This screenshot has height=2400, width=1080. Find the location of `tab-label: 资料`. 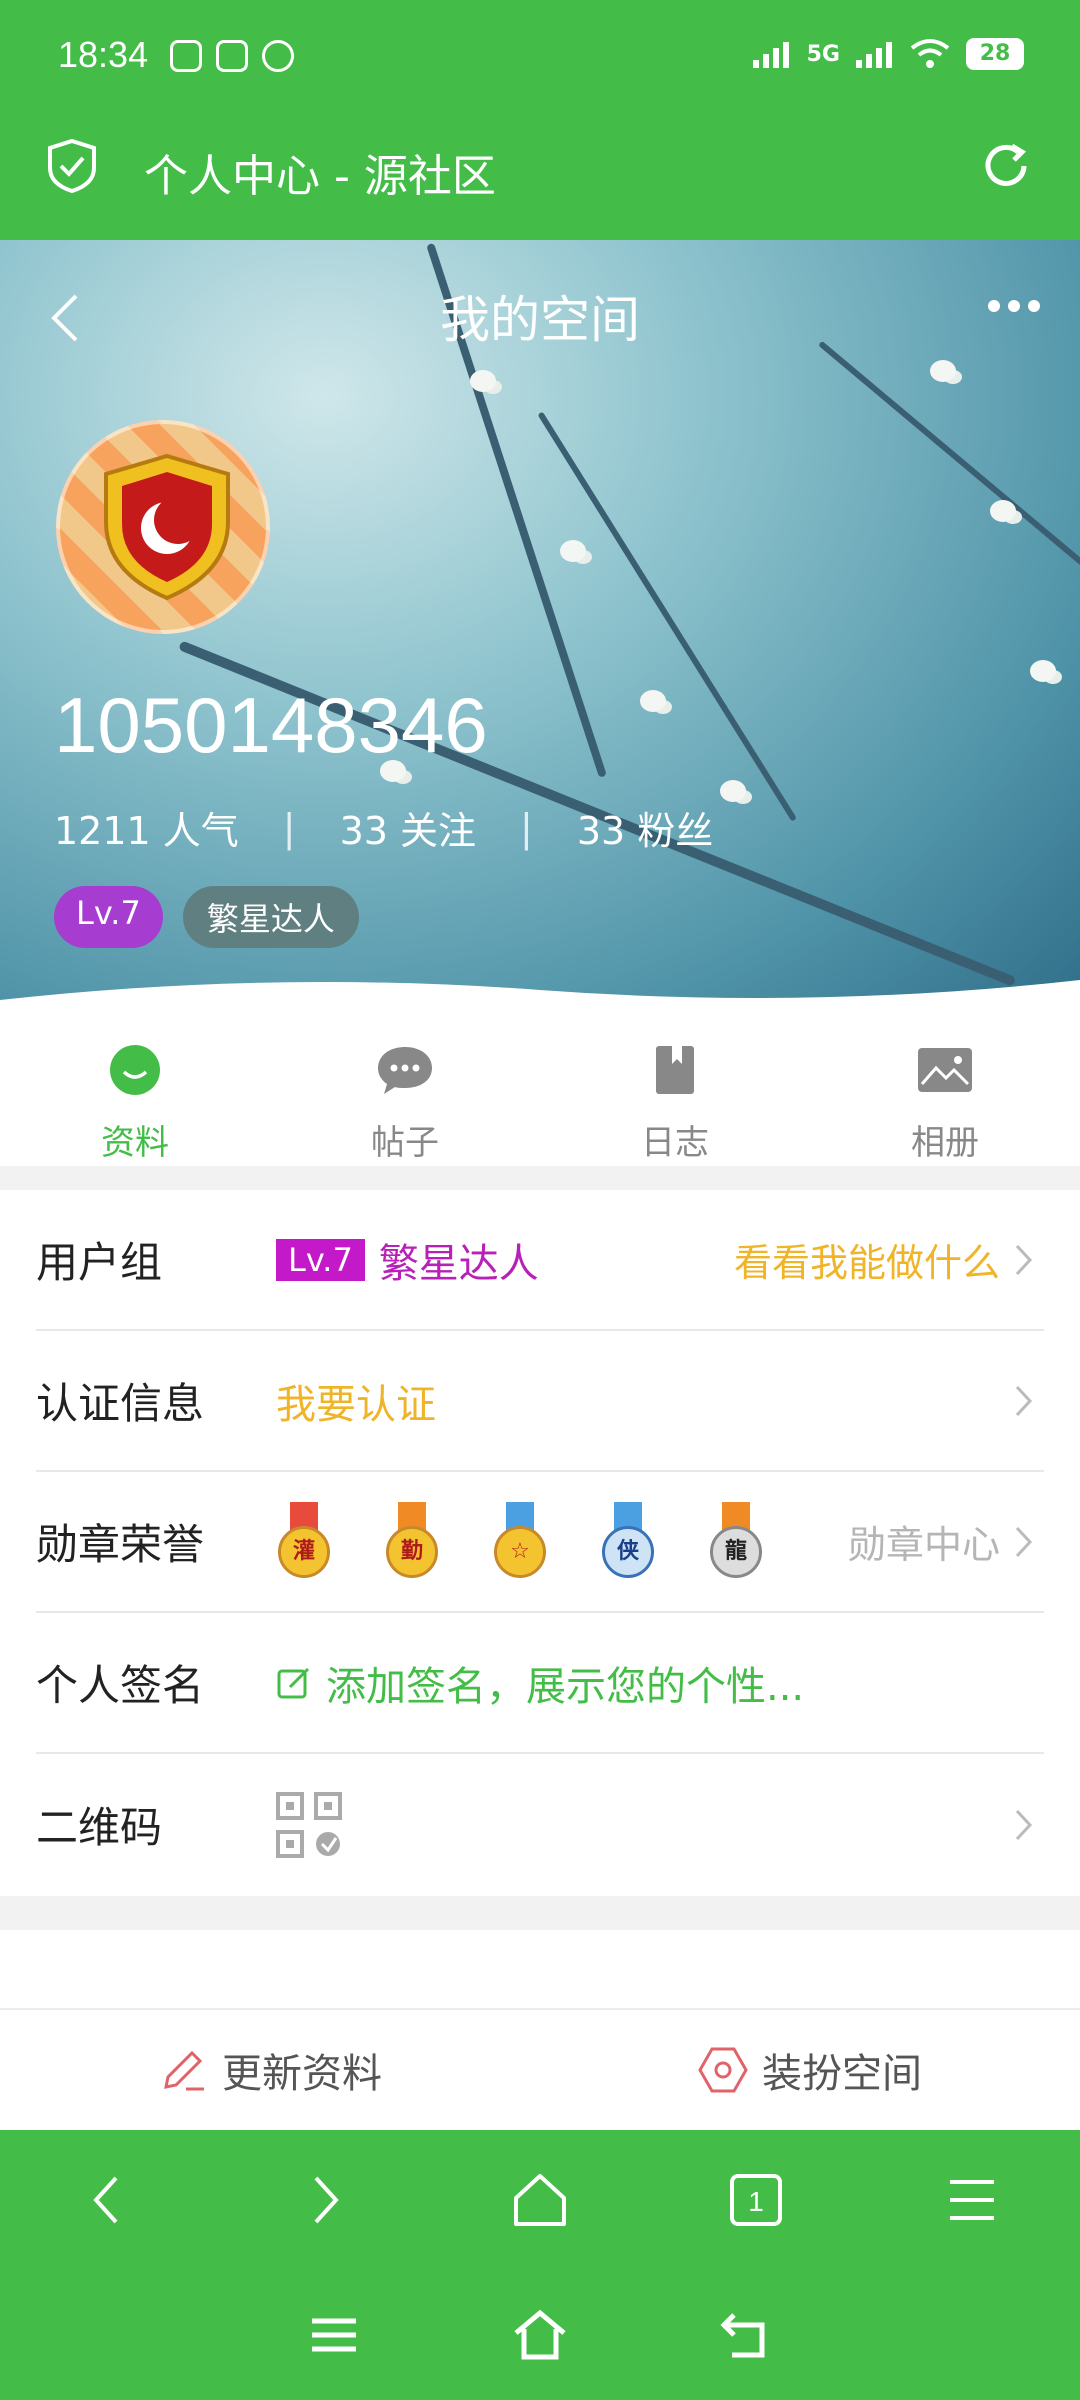

tab-label: 资料 is located at coordinates (135, 1143).